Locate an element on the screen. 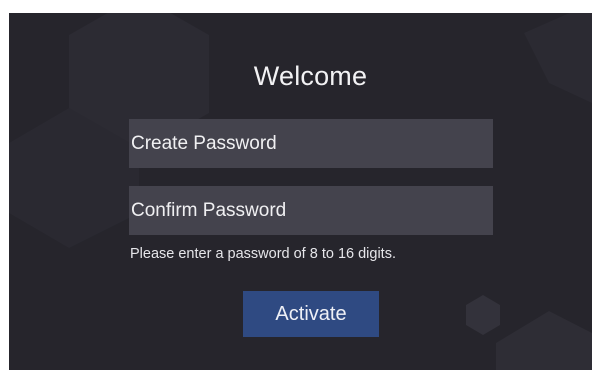 Image resolution: width=602 pixels, height=370 pixels. welcome-title: Welcome is located at coordinates (310, 76).